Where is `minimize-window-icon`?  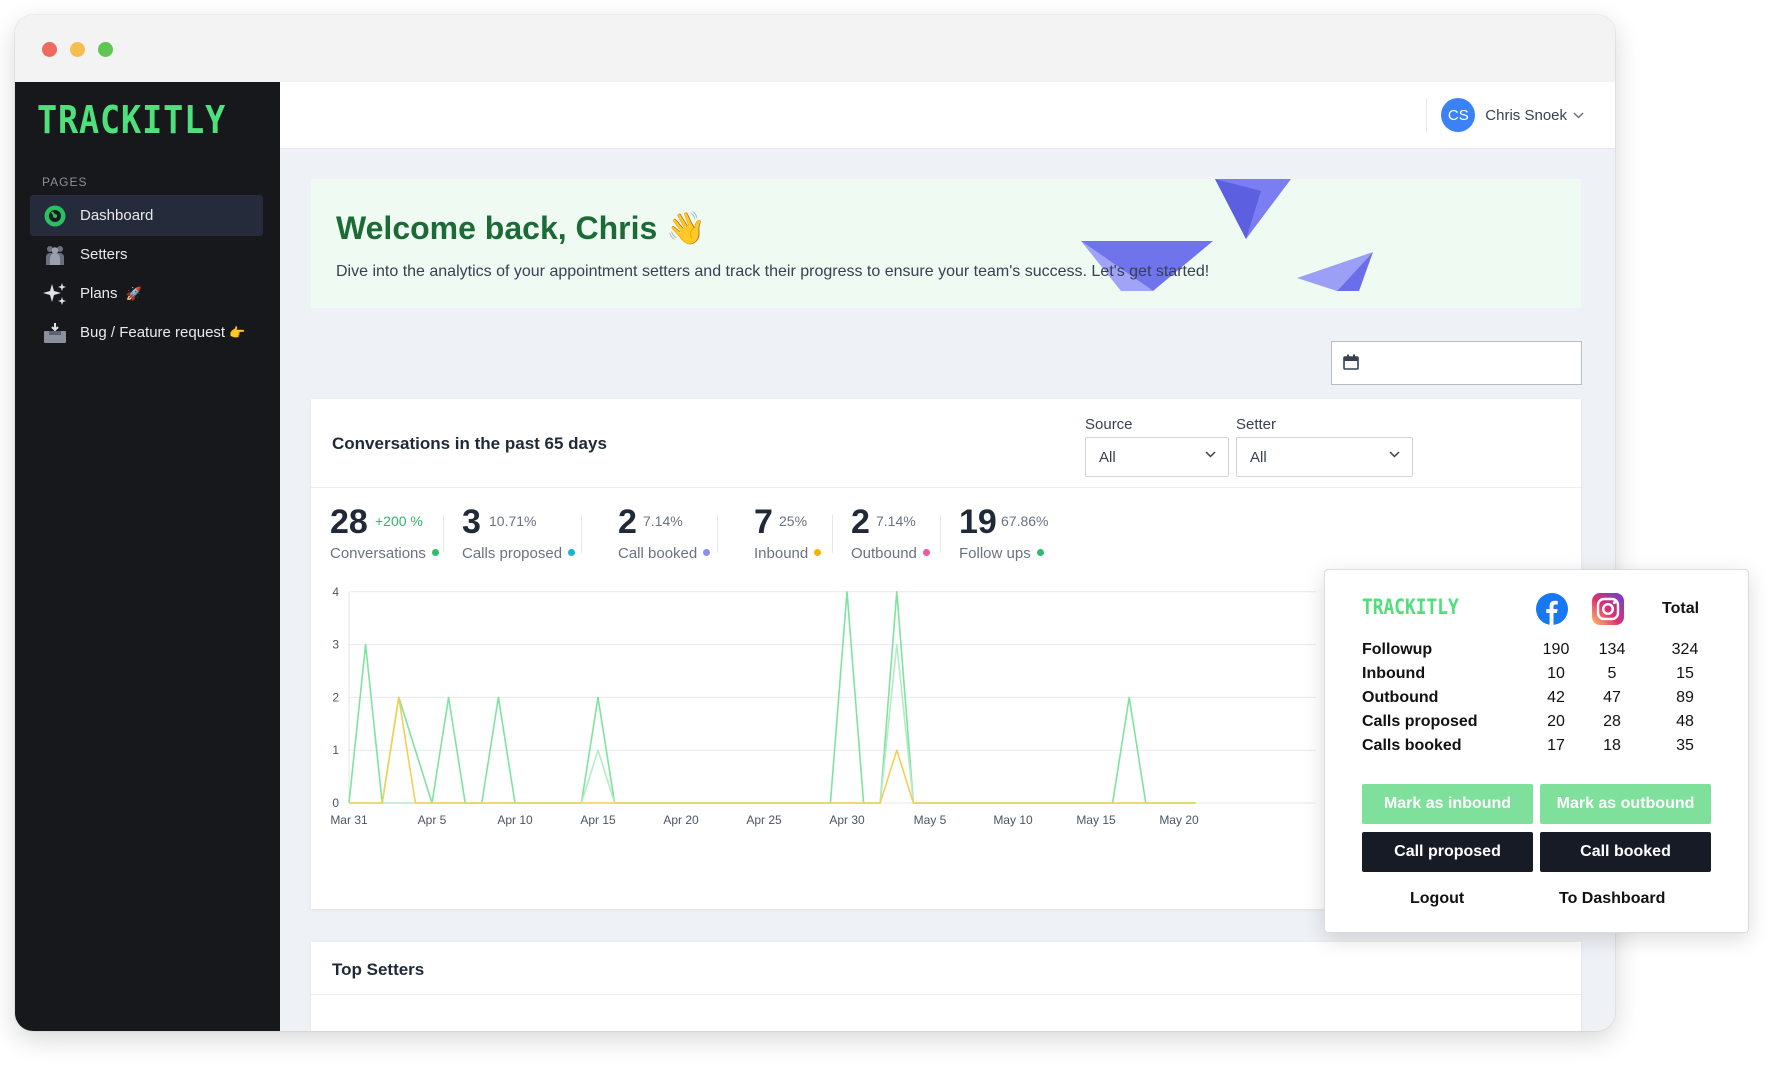
minimize-window-icon is located at coordinates (77, 49).